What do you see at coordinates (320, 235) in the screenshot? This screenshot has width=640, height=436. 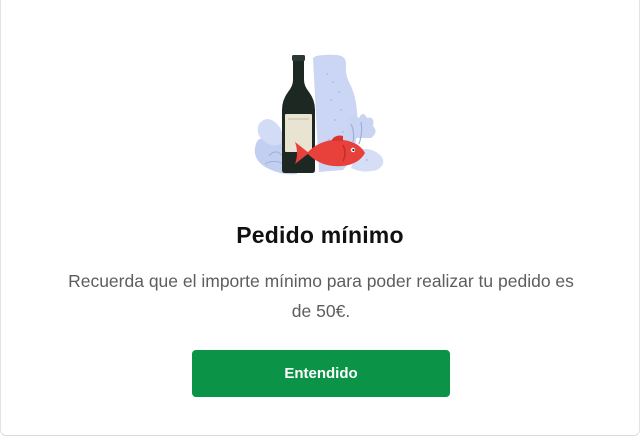 I see `modal-title: Pedido mínimo` at bounding box center [320, 235].